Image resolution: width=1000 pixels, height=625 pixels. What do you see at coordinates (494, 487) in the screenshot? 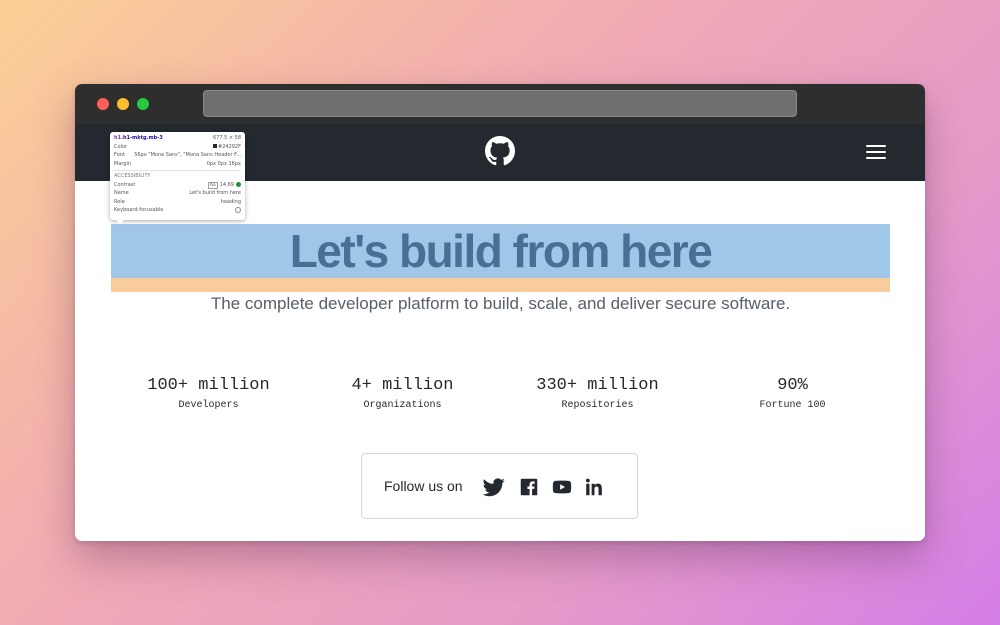
I see `twitter-icon` at bounding box center [494, 487].